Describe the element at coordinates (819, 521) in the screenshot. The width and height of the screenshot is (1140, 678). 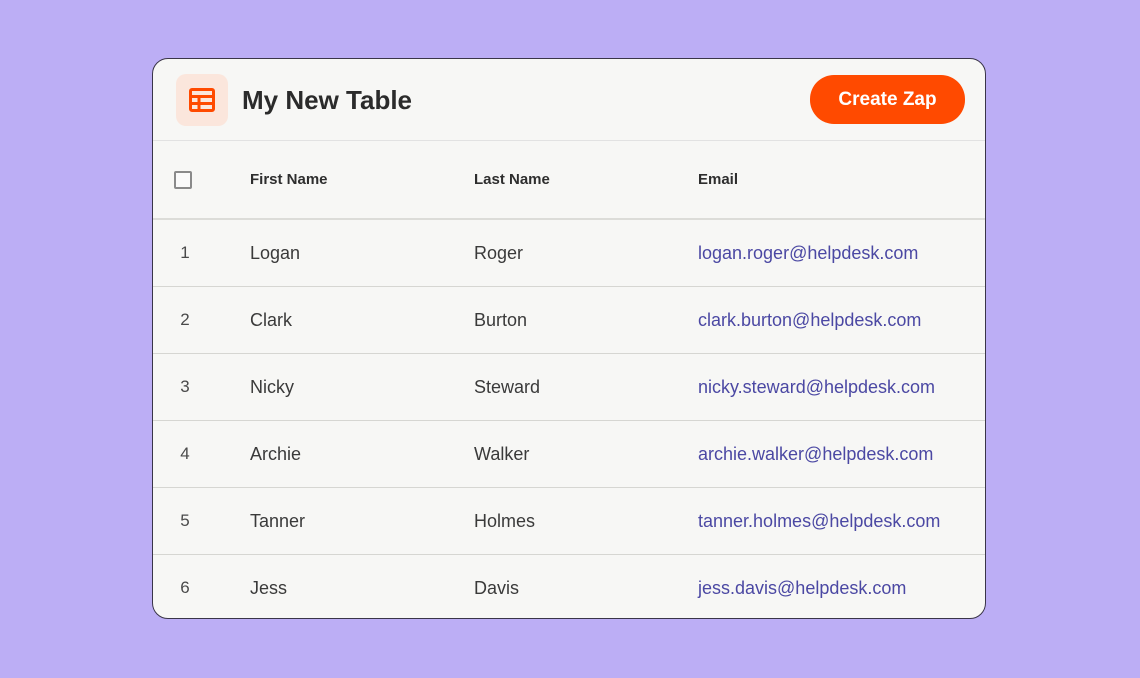
I see `email-cell: tanner.holmes@helpdesk.com` at that location.